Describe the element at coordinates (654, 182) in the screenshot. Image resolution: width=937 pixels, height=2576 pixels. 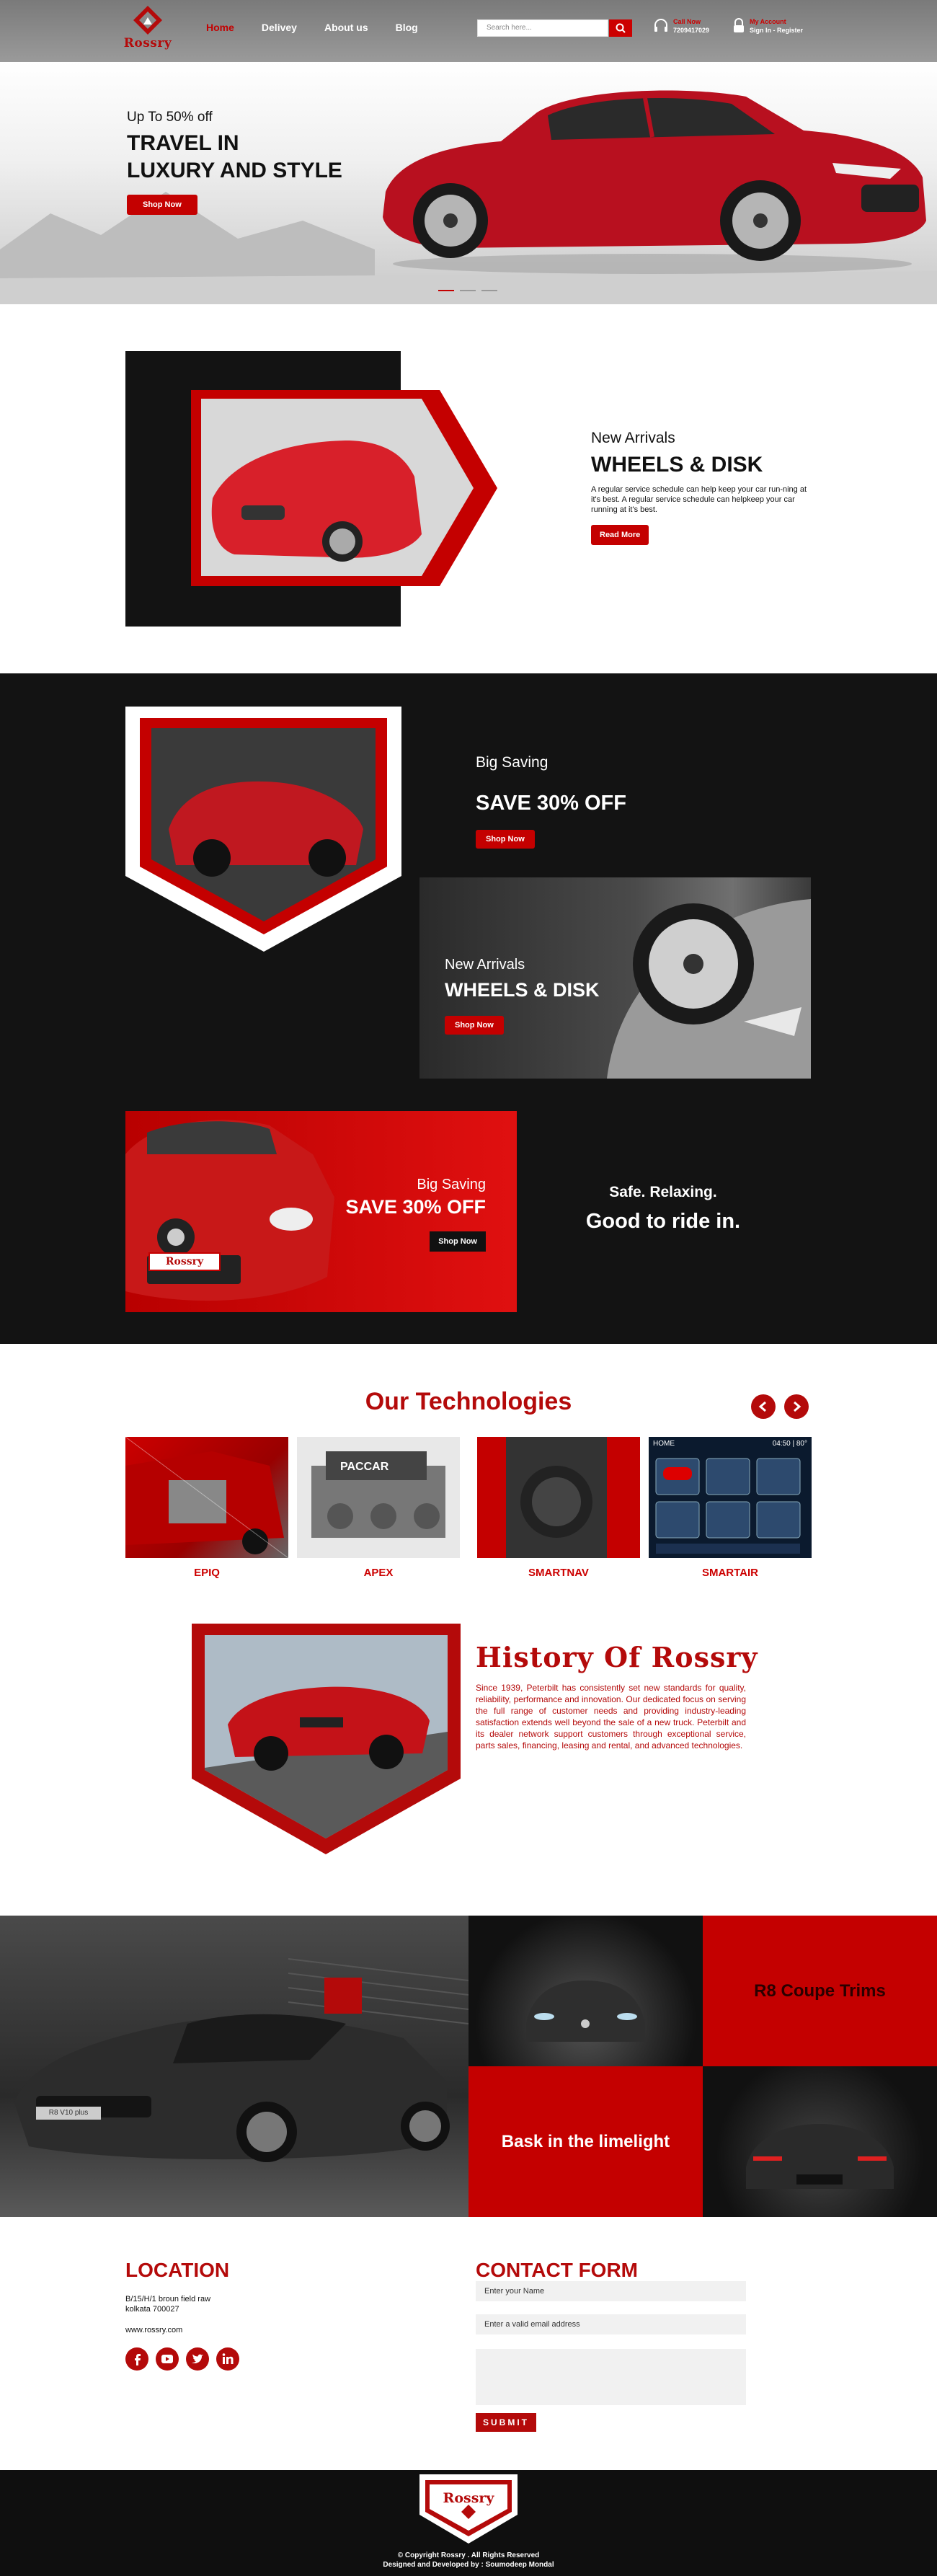
I see `hero-car-image` at that location.